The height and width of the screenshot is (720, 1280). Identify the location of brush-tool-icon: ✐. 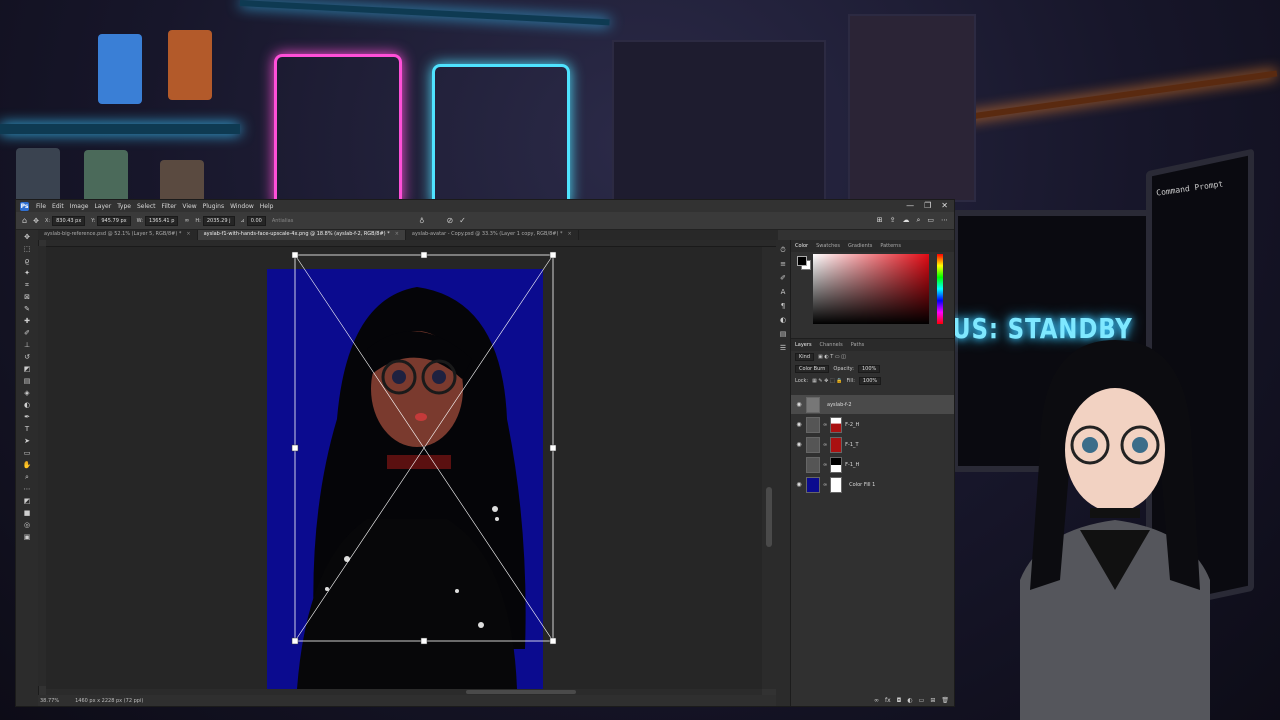
(27, 333).